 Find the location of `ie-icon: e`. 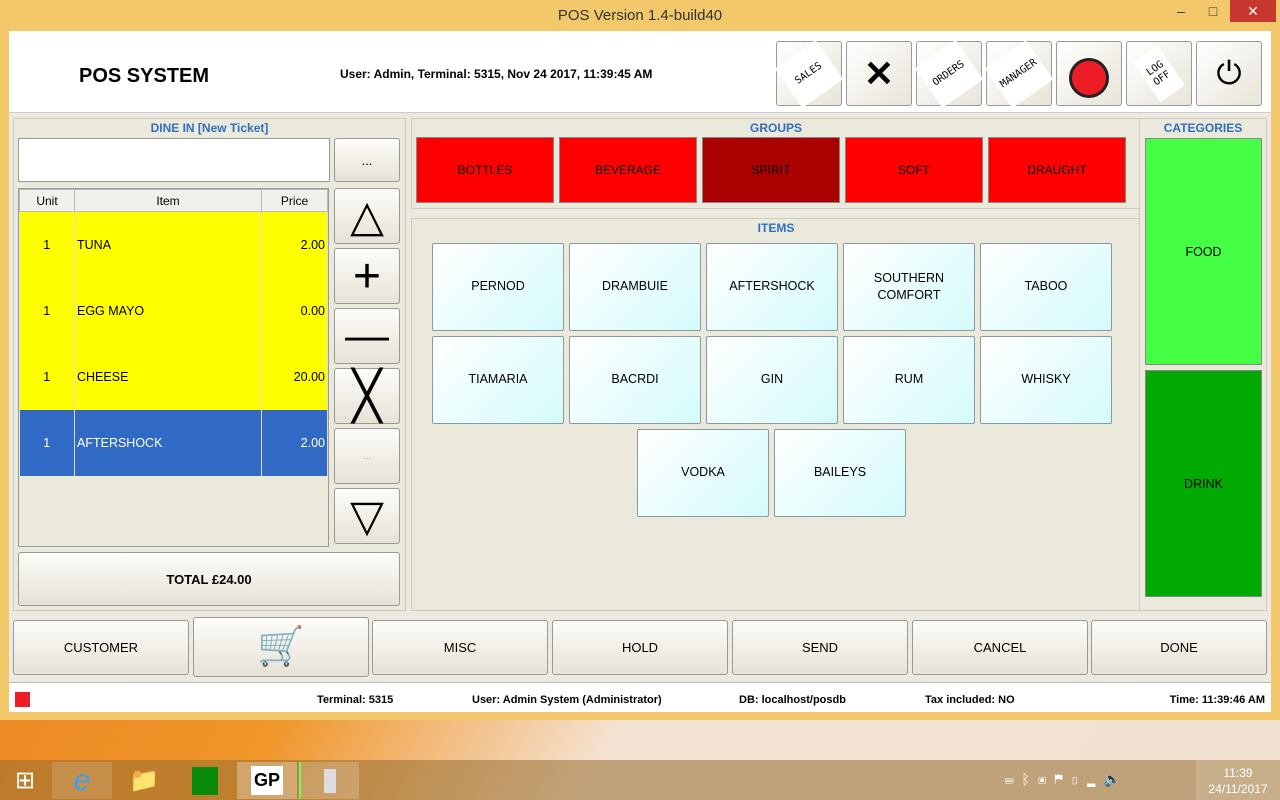

ie-icon: e is located at coordinates (82, 780).